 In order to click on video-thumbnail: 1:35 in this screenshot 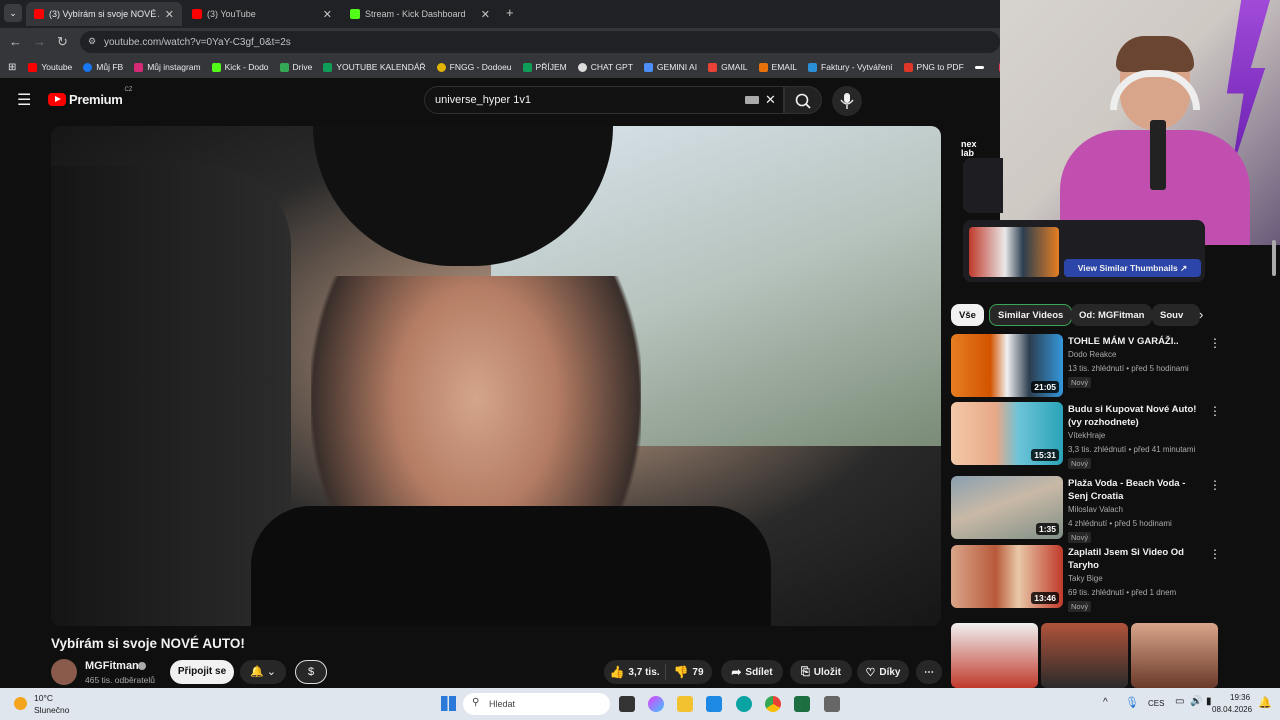, I will do `click(1007, 507)`.